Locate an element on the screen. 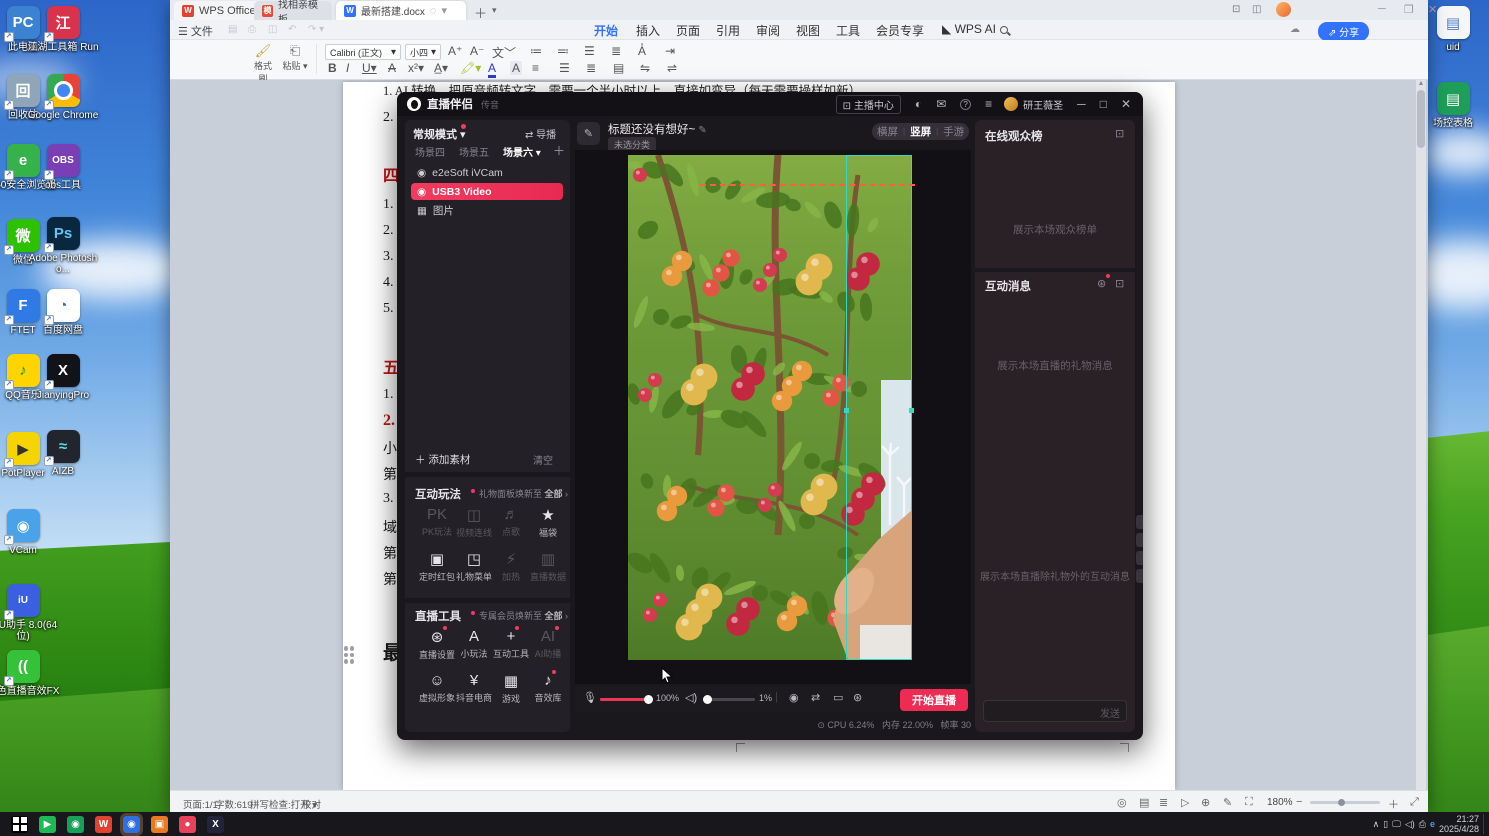 This screenshot has width=1489, height=836. desktop-icon-sound-fx: ((↗ 绿色直播音效FX is located at coordinates (30, 673).